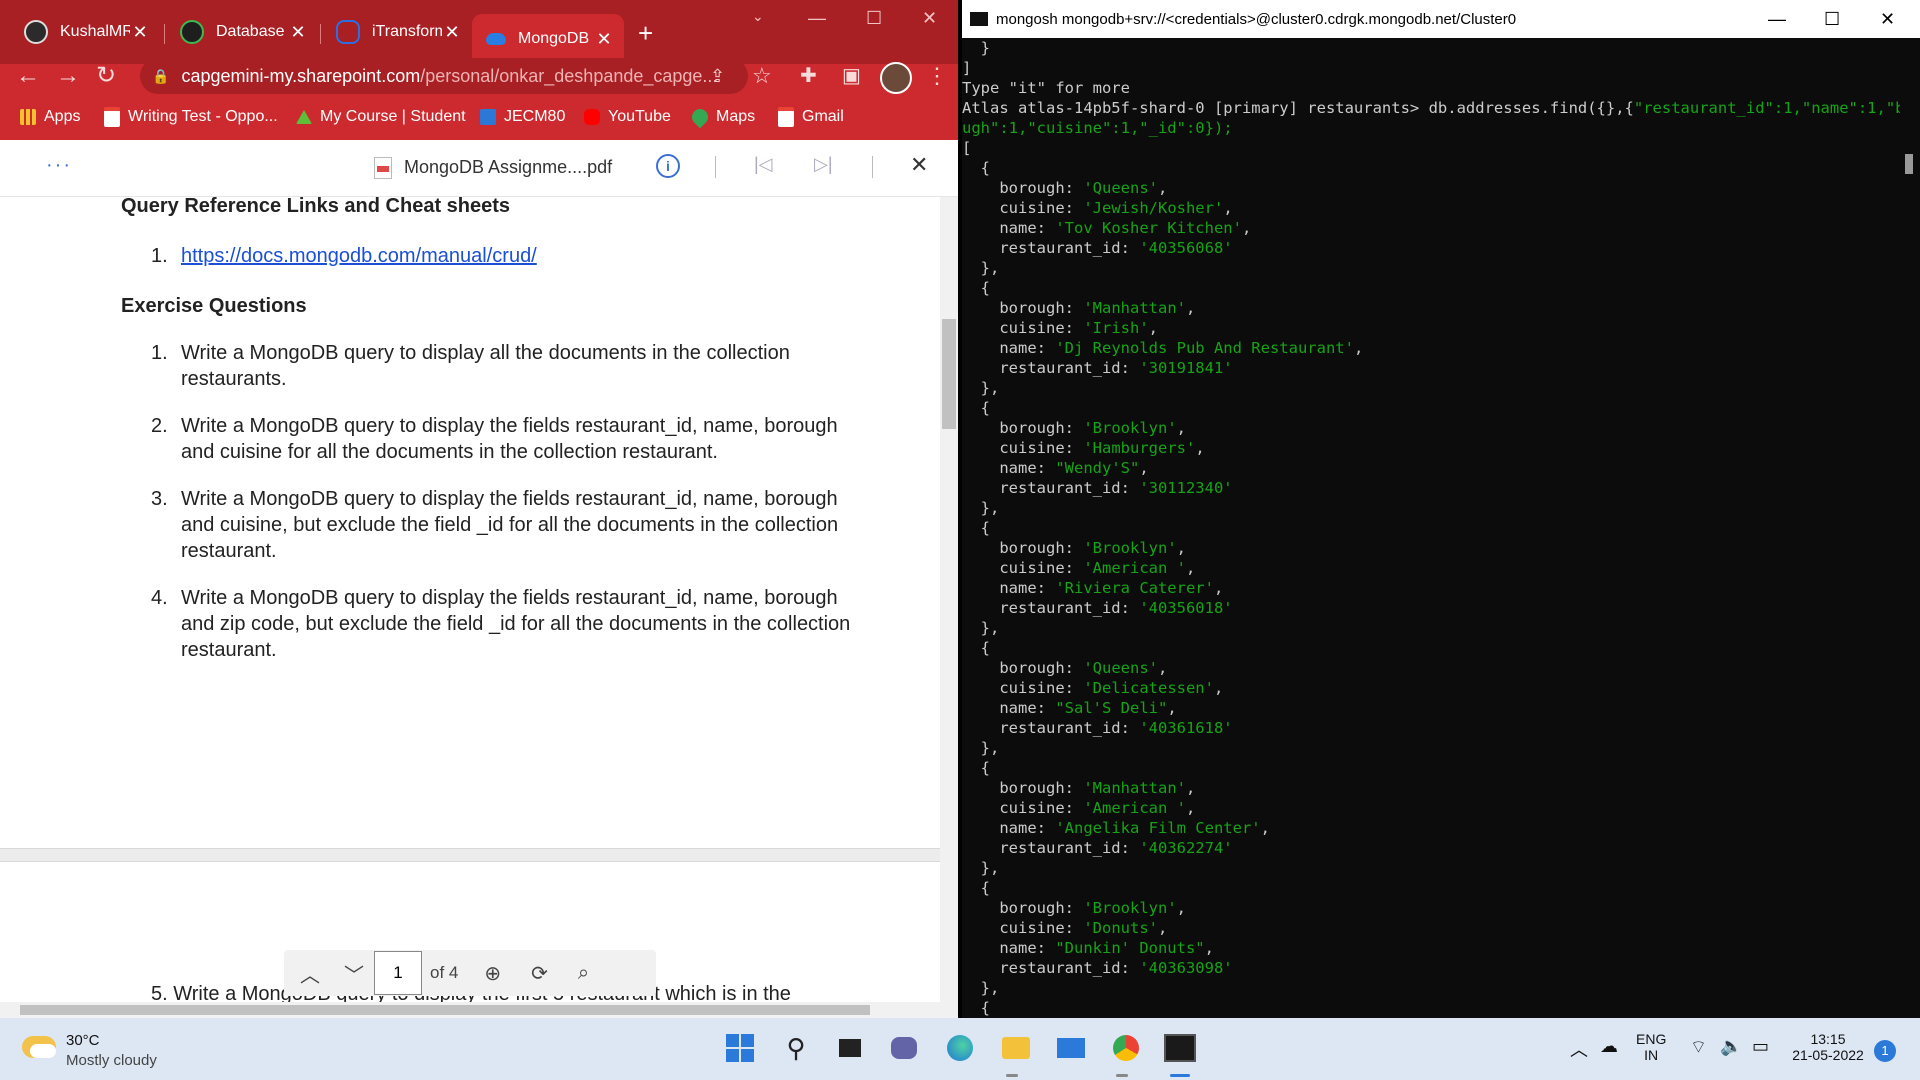  What do you see at coordinates (851, 76) in the screenshot?
I see `side-panel-icon: ▣` at bounding box center [851, 76].